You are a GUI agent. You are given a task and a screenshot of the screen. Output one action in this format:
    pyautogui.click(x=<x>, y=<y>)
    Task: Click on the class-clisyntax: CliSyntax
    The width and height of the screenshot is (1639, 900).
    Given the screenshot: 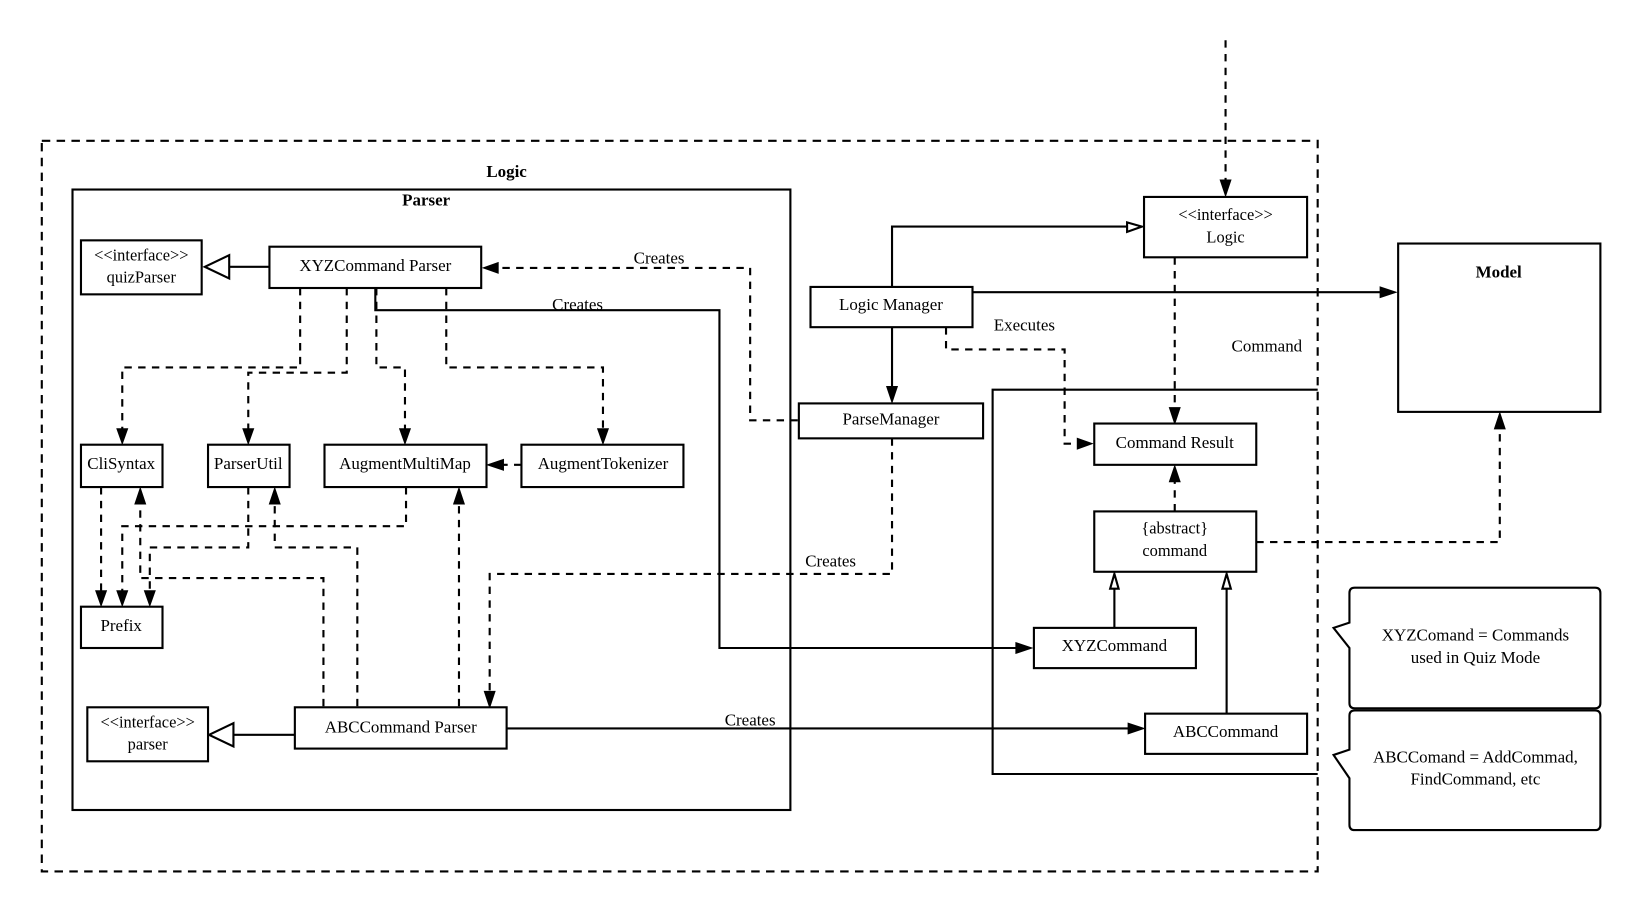 What is the action you would take?
    pyautogui.click(x=121, y=466)
    